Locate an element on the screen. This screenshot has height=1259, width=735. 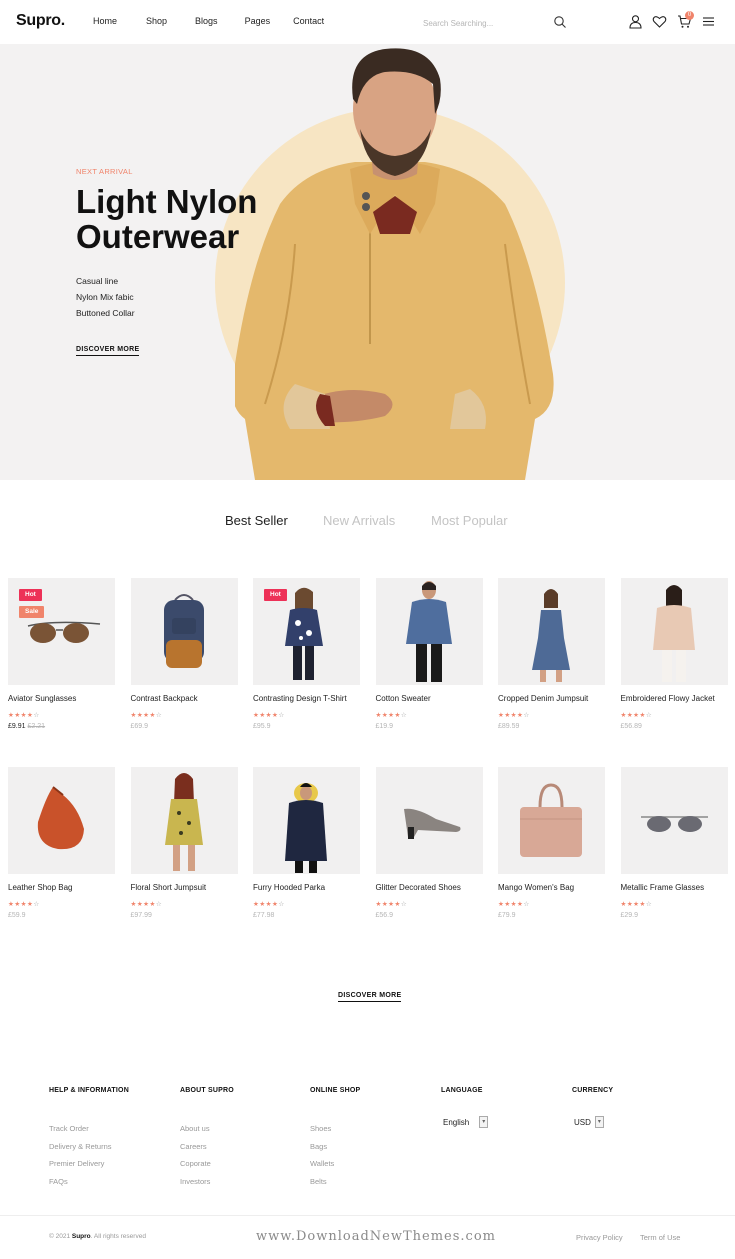
nav-blogs: Blogs is located at coordinates (206, 21).